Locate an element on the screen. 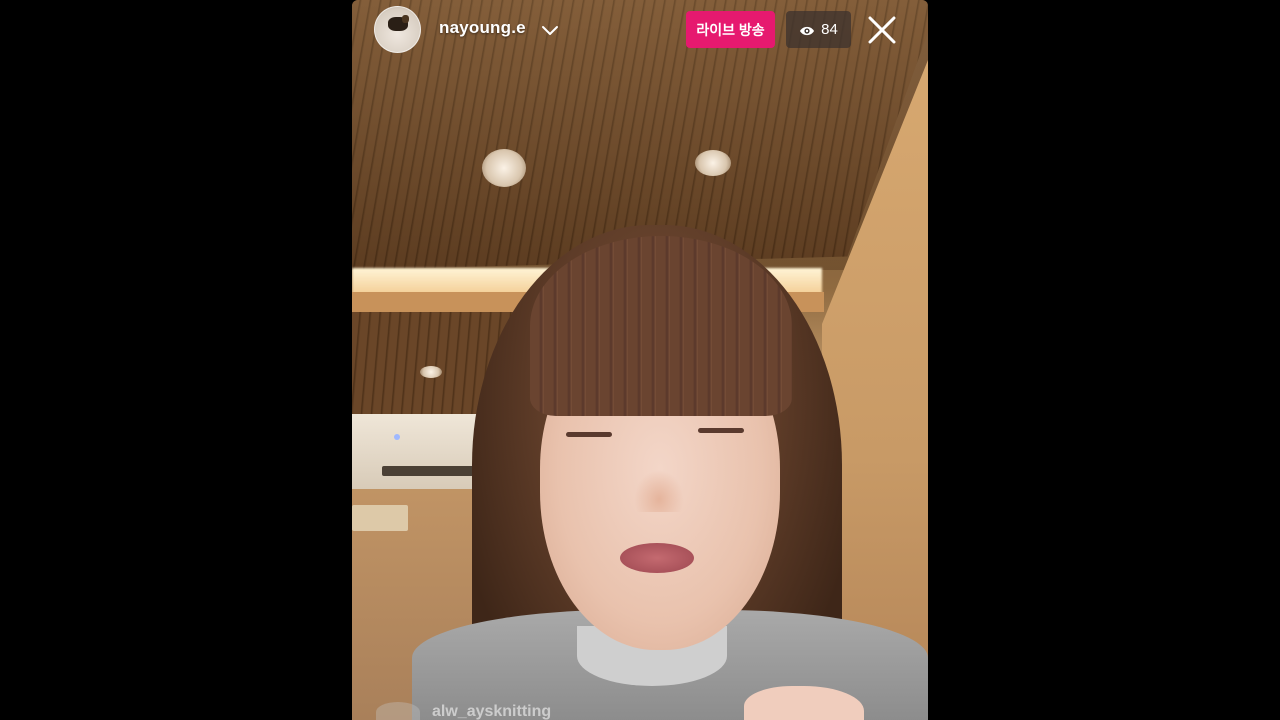  comment-username: alw_aysknitting is located at coordinates (492, 711).